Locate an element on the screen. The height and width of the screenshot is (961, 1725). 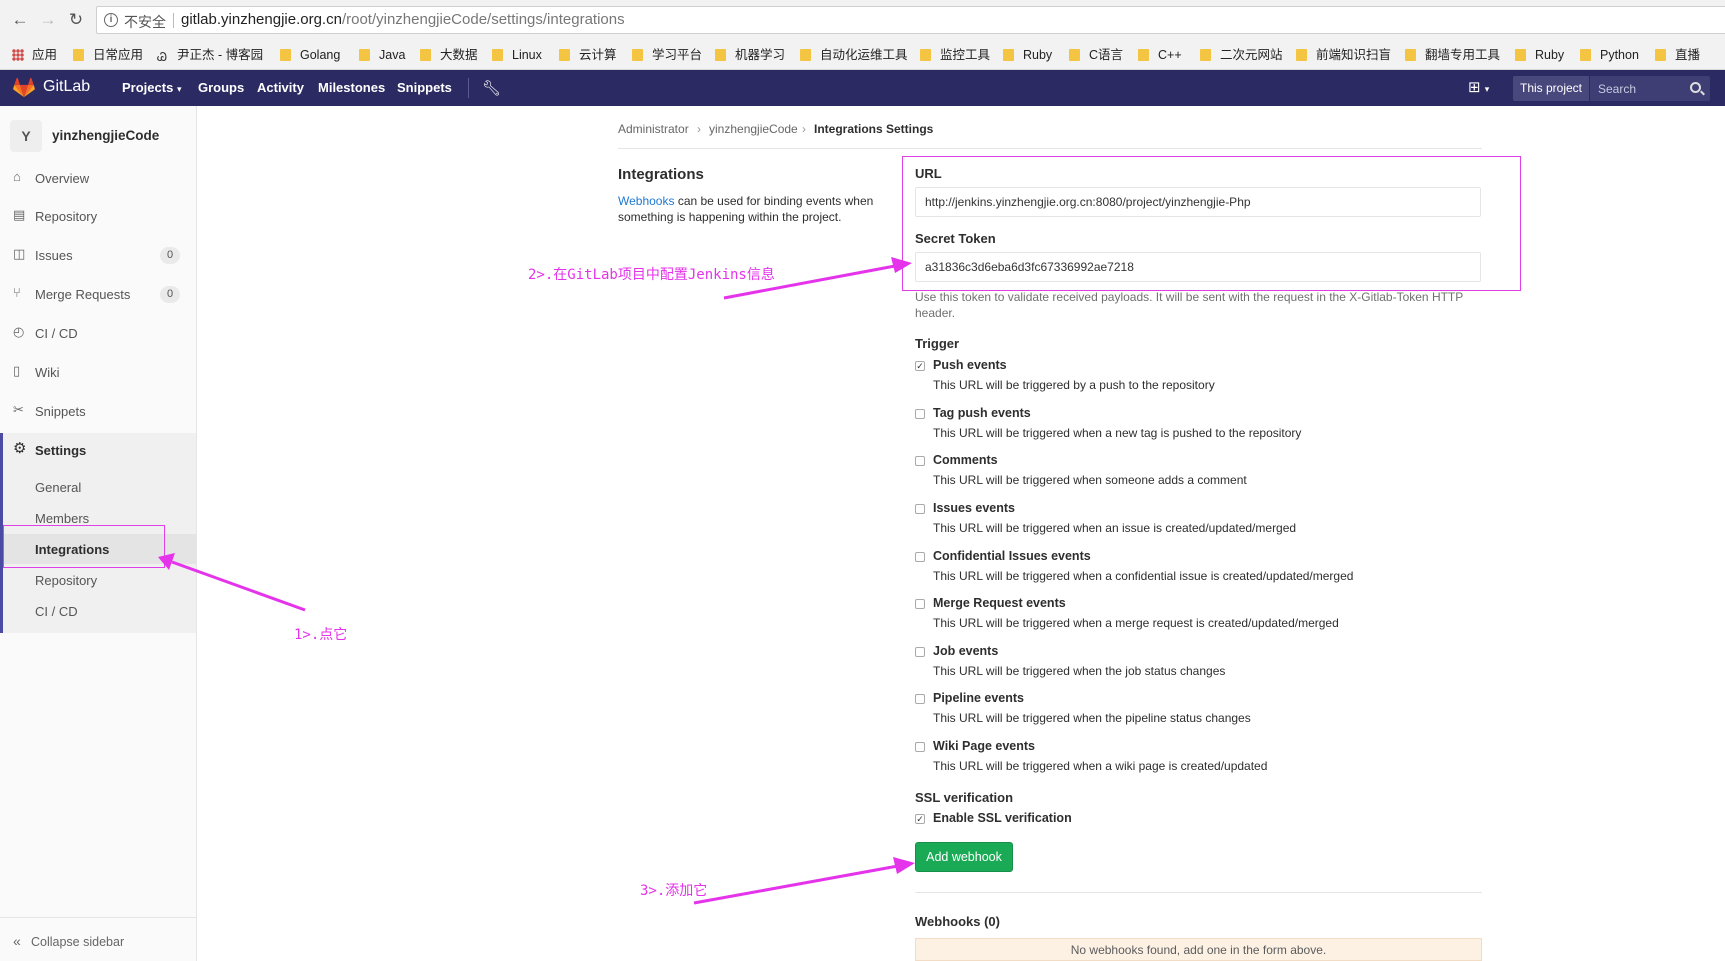
sidebar-item-repository: ▤ Repository is located at coordinates (98, 217).